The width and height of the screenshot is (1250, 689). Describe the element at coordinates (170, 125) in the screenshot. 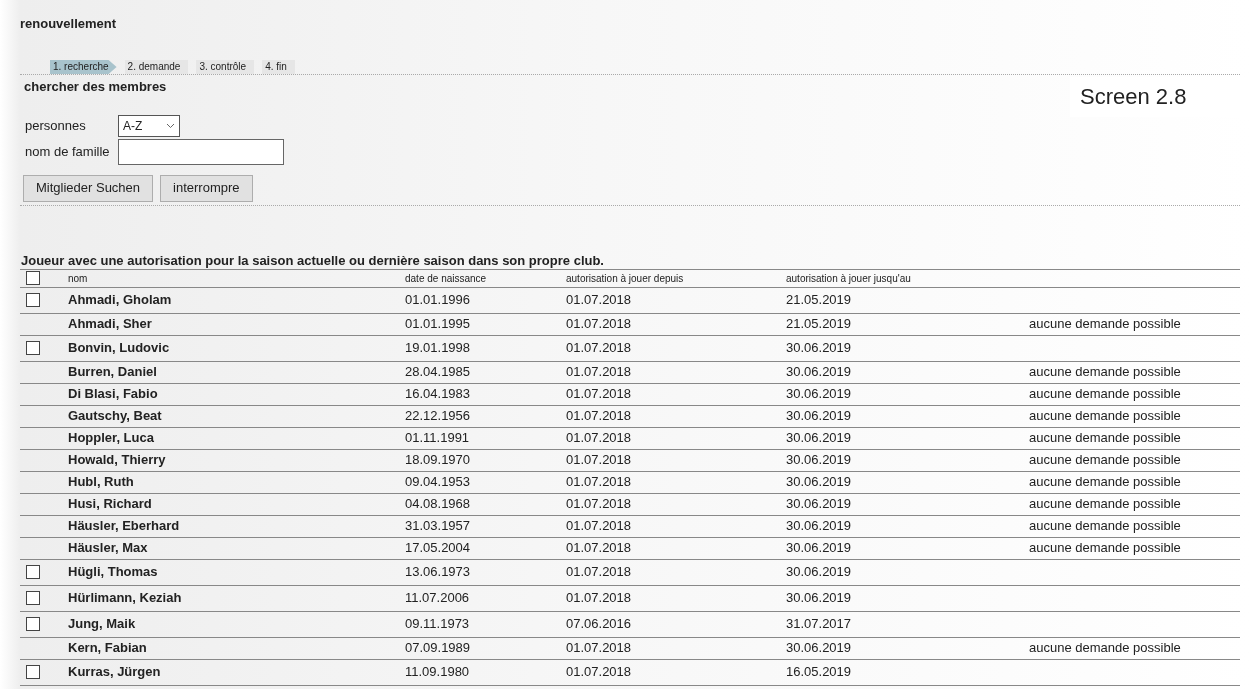

I see `chevron-down-icon` at that location.